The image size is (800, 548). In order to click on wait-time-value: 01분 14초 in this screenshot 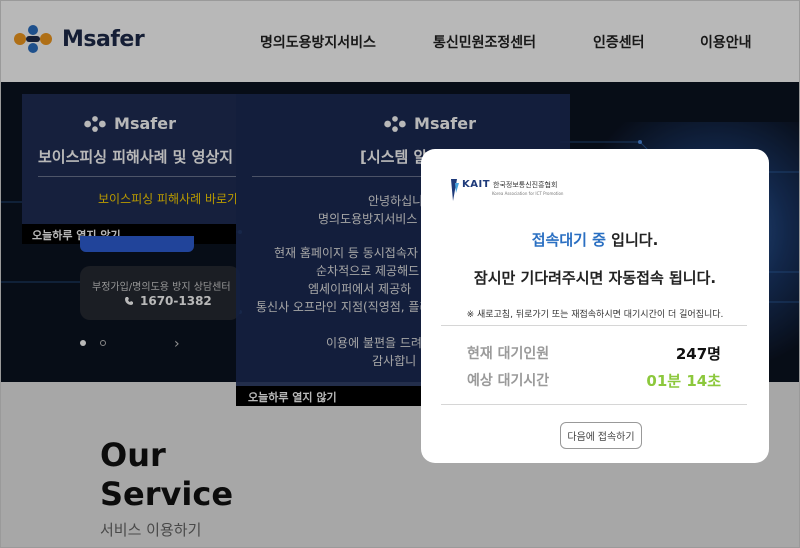, I will do `click(683, 381)`.